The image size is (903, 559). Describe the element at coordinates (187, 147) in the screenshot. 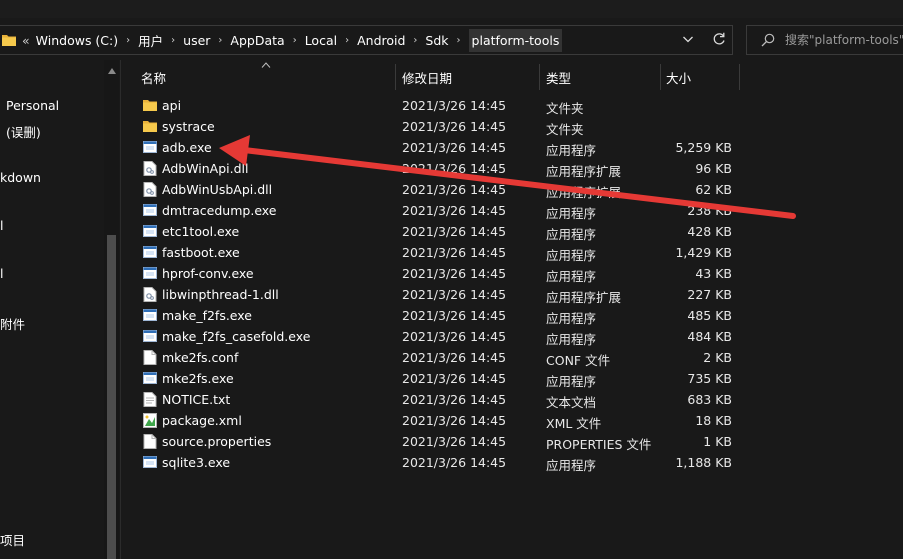

I see `file-name: adb.exe` at that location.